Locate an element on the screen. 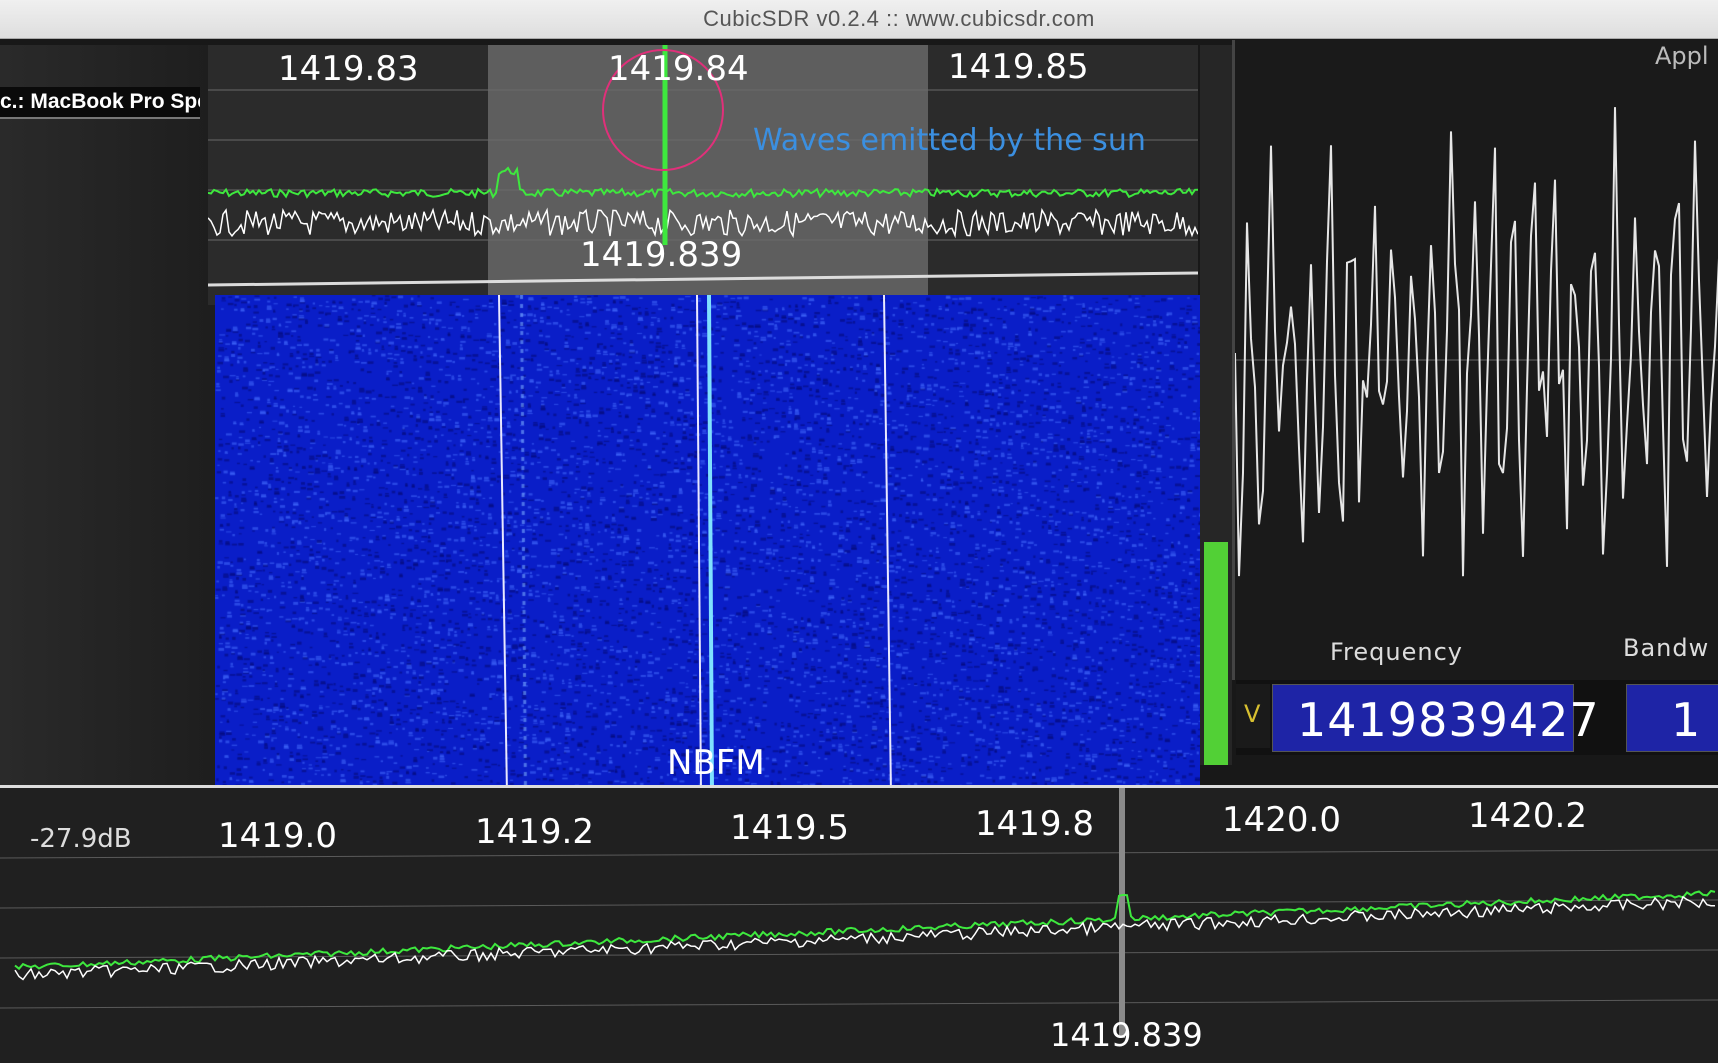 This screenshot has height=1063, width=1718. frequency-control-bar: V 1419839427 1 is located at coordinates (1477, 717).